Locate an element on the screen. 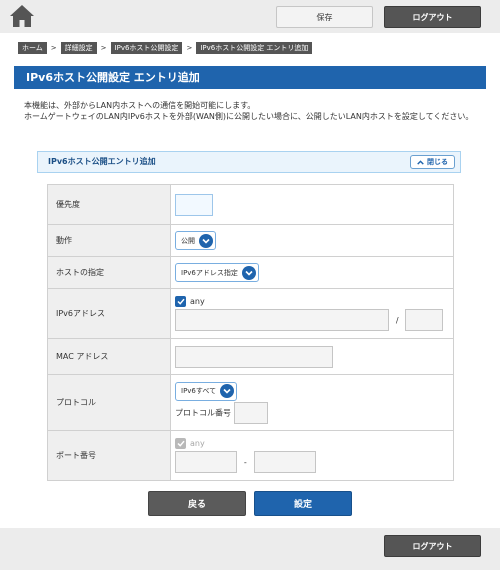 The width and height of the screenshot is (500, 570). breadcrumb-home: ホーム is located at coordinates (32, 48).